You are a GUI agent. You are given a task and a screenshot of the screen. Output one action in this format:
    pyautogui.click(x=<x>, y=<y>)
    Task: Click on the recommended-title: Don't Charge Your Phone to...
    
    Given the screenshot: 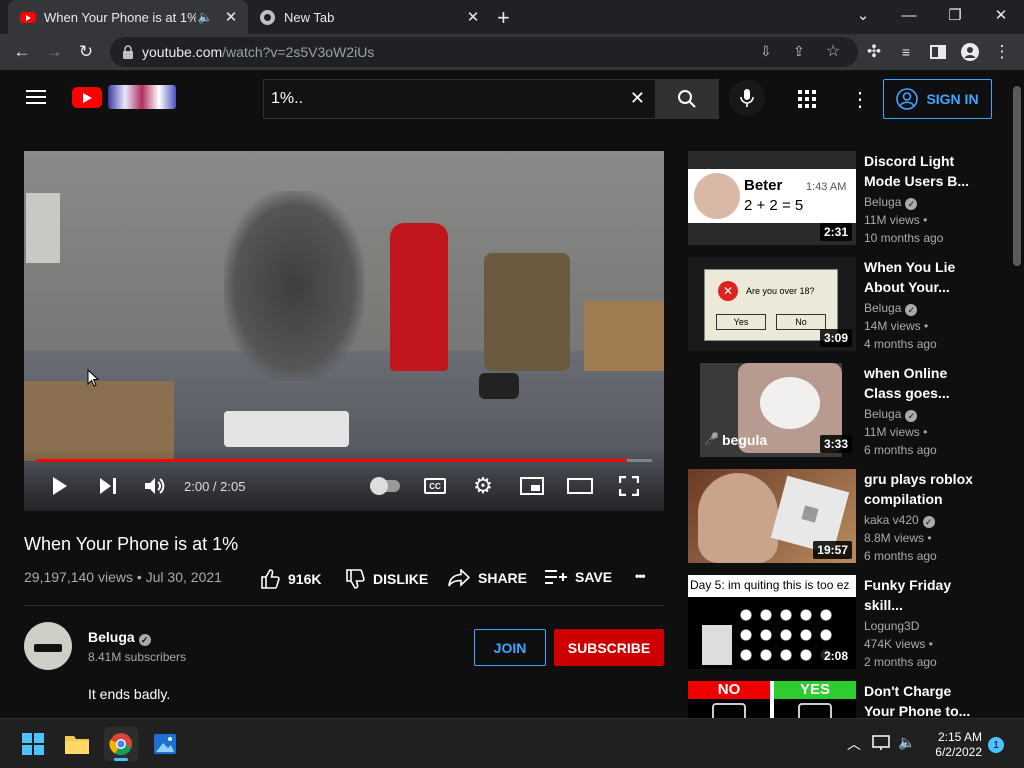 What is the action you would take?
    pyautogui.click(x=919, y=699)
    